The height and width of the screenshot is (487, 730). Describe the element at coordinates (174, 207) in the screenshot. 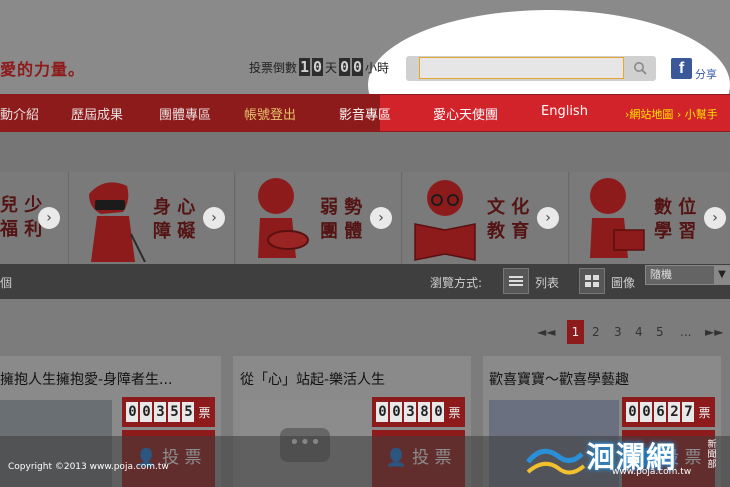

I see `category-label-line: 身 心` at that location.